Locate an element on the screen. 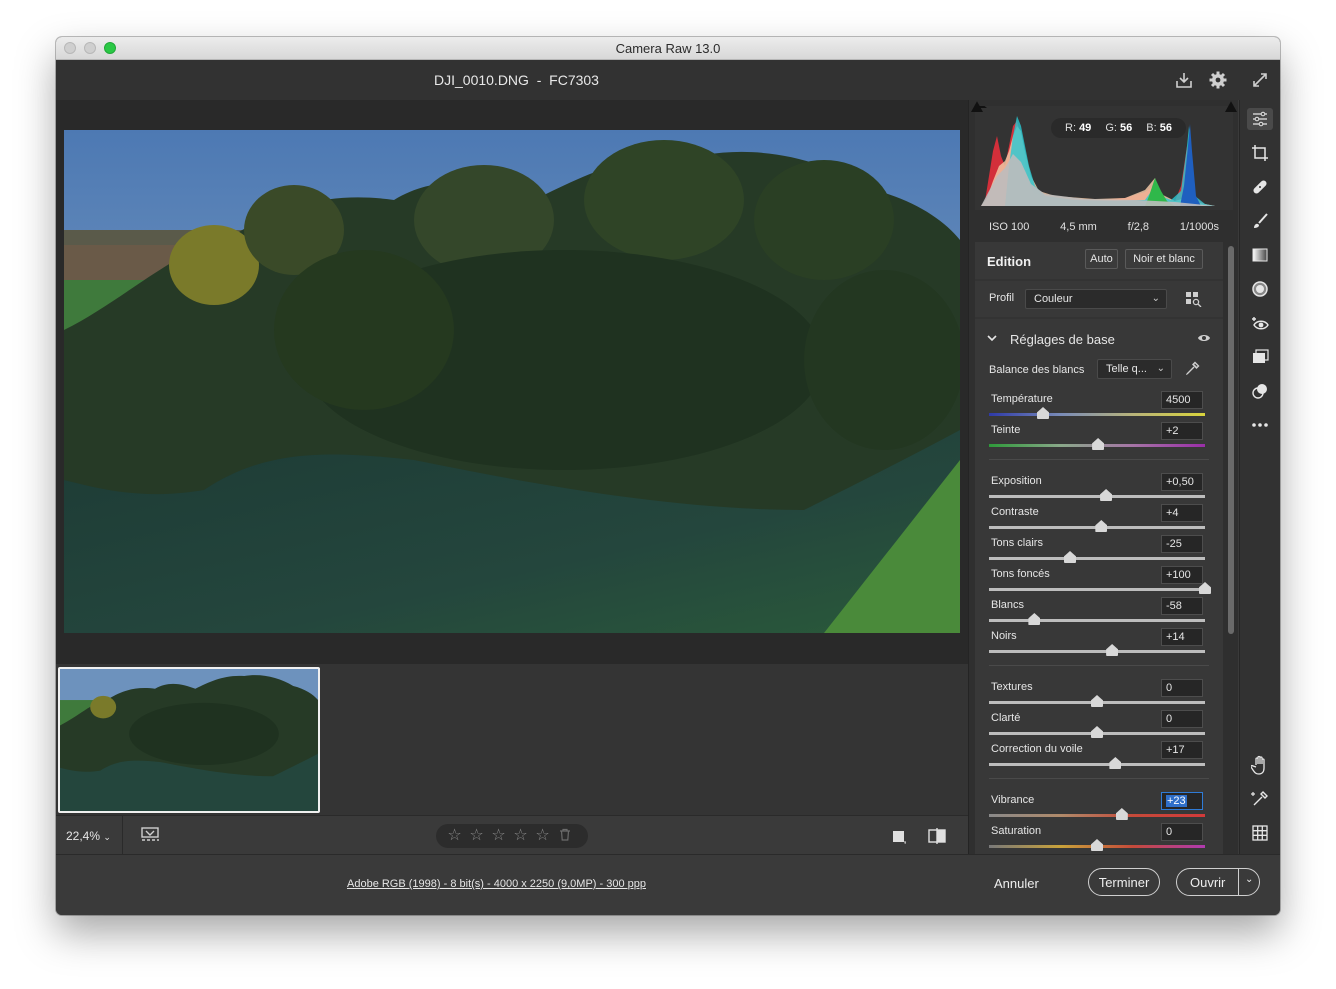 The width and height of the screenshot is (1336, 989). black-and-white-button: Noir et blanc is located at coordinates (1164, 259).